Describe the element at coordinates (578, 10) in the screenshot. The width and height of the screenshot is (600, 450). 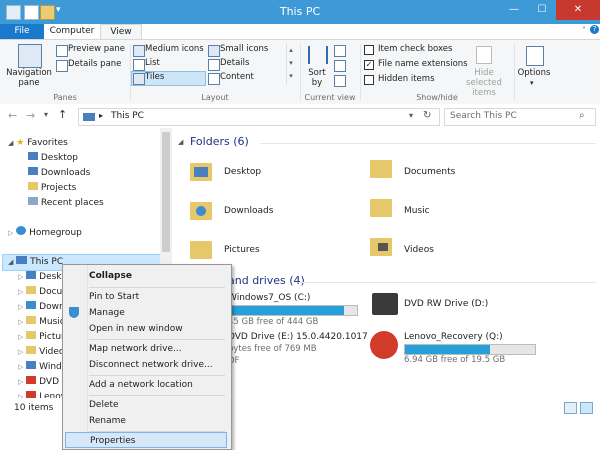
I see `close-button: ✕` at that location.